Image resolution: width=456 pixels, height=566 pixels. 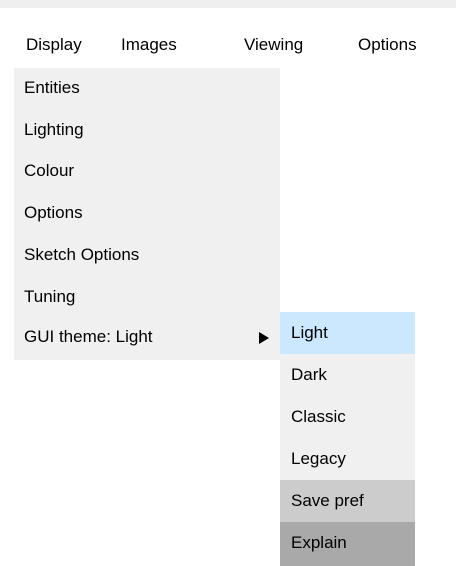 What do you see at coordinates (347, 459) in the screenshot?
I see `submenu-item-legacy: Legacy` at bounding box center [347, 459].